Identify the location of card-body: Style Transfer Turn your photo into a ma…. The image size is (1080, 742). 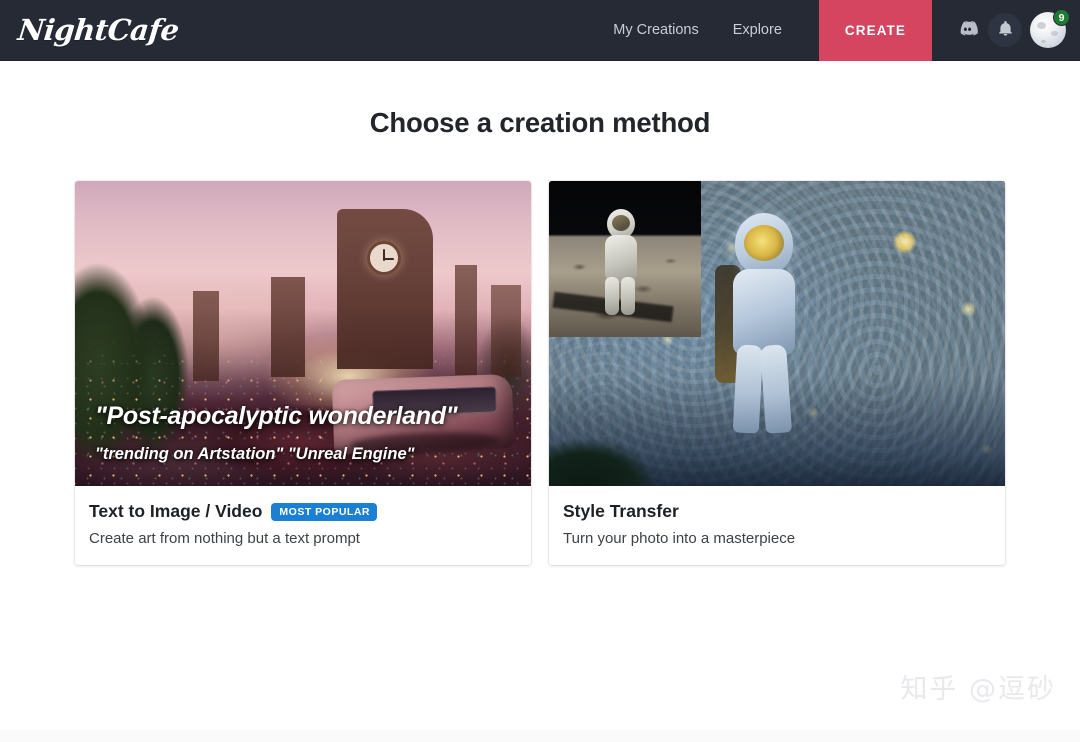
(777, 525).